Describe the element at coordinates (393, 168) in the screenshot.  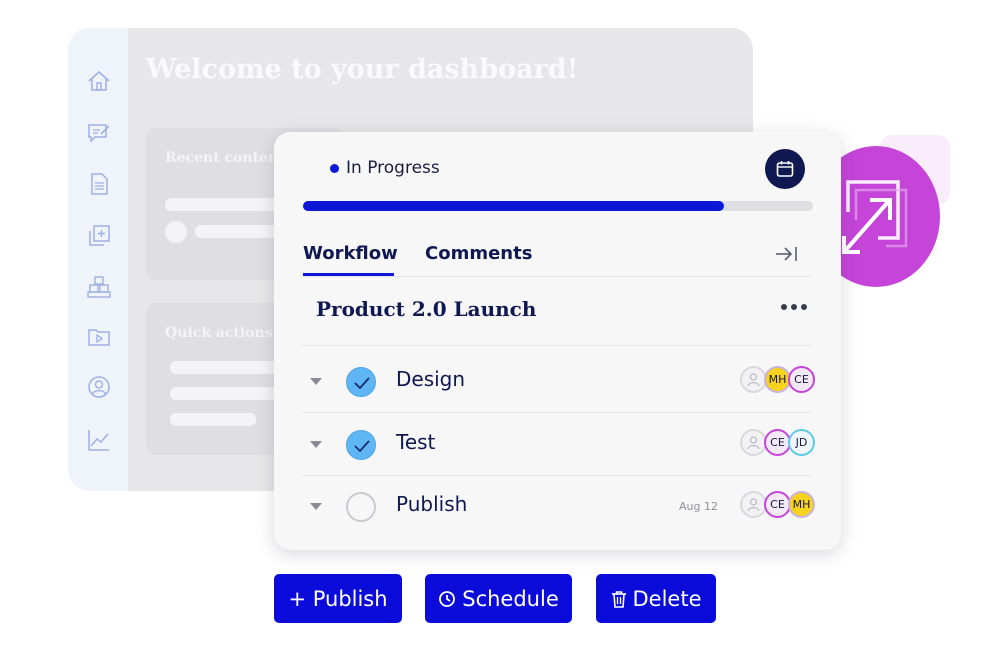
I see `status-label: In Progress` at that location.